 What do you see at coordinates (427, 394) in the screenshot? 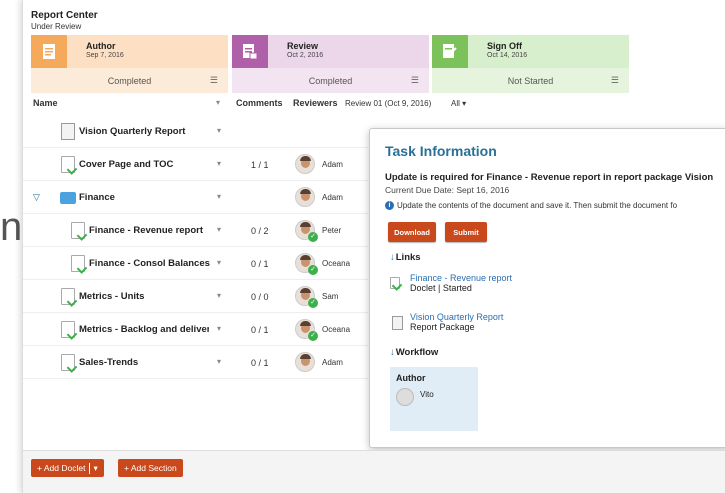
I see `workflow-user: Vito` at bounding box center [427, 394].